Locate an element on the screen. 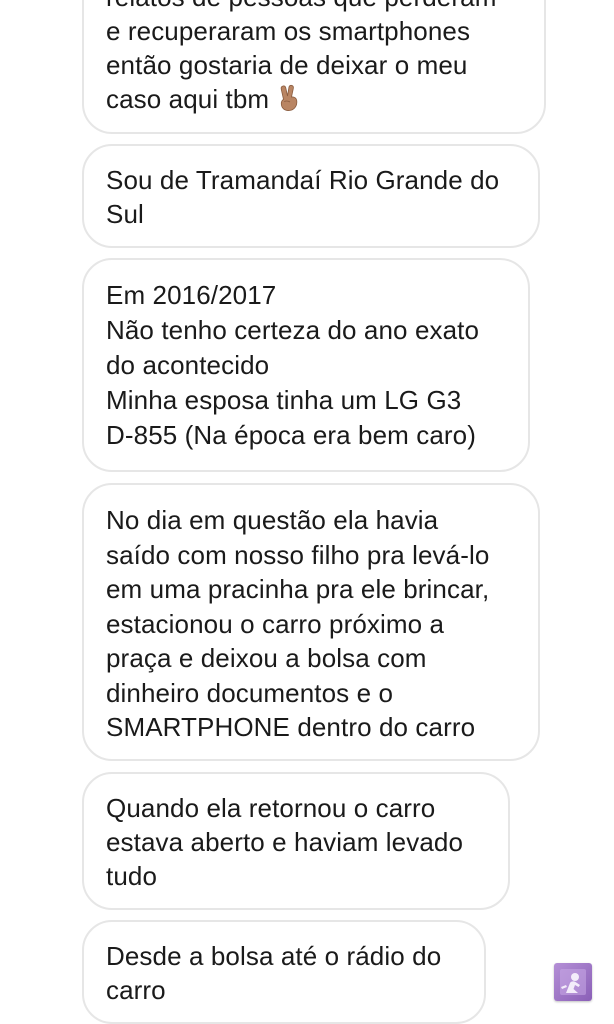  message-bubble: Sou de Tramandaí Rio Grande do Sul is located at coordinates (311, 196).